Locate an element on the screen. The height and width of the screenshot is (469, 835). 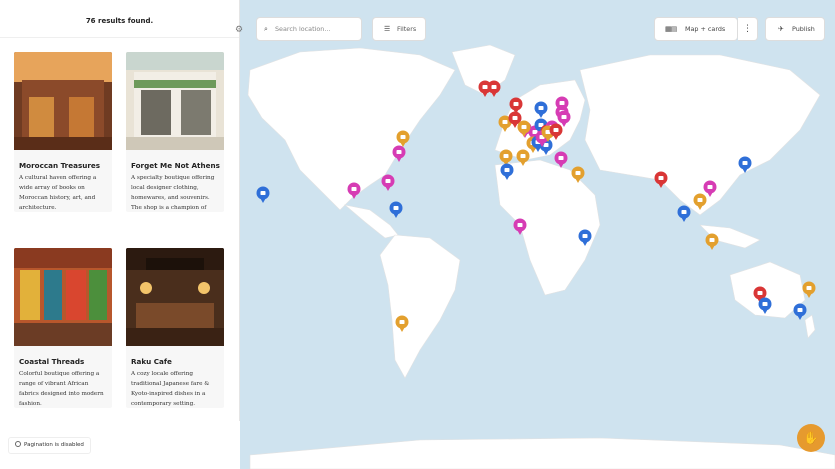
card-title: Raku Cafe is located at coordinates (151, 361).